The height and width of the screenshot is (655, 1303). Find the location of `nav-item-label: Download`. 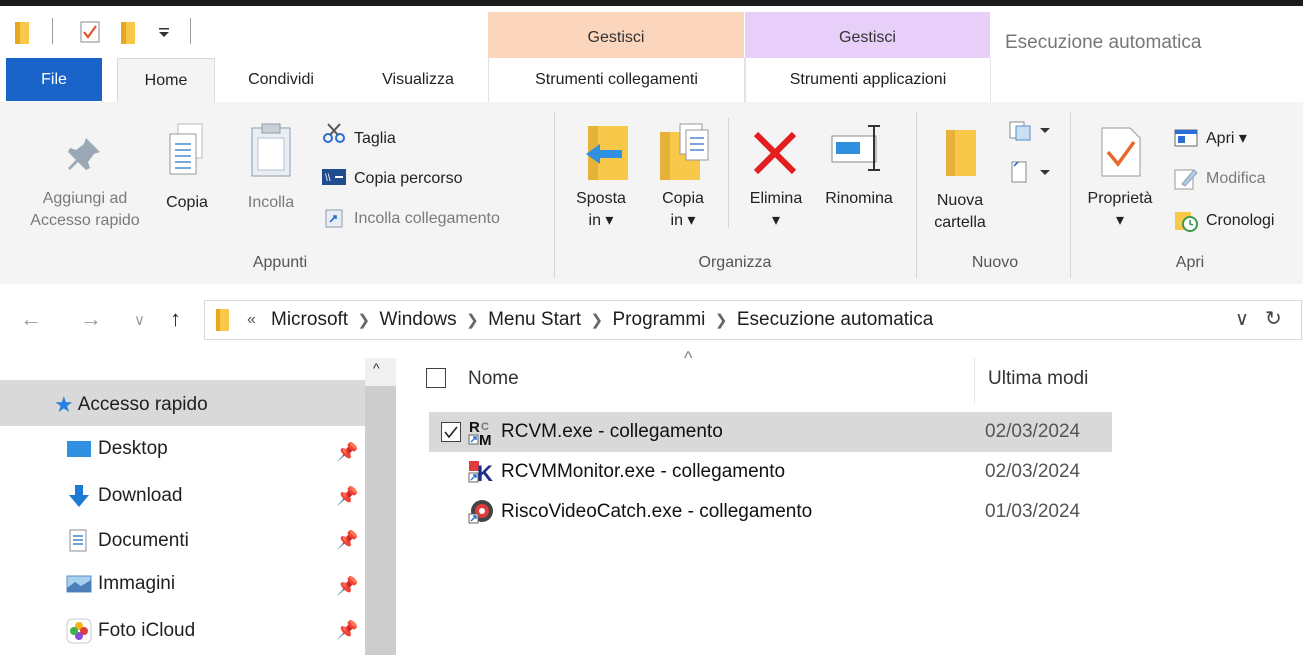

nav-item-label: Download is located at coordinates (140, 495).